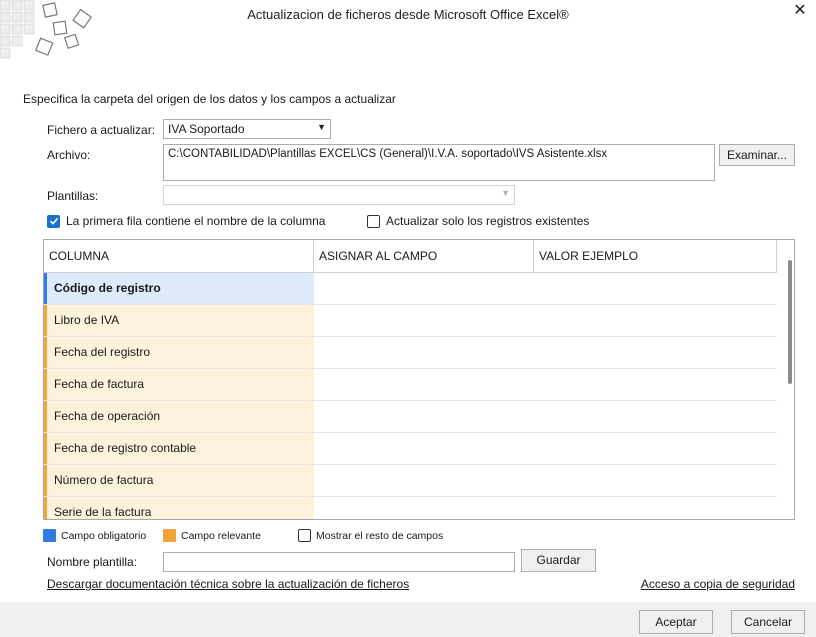 The height and width of the screenshot is (637, 816). What do you see at coordinates (424, 256) in the screenshot?
I see `column-header-asignar: ASIGNAR AL CAMPO` at bounding box center [424, 256].